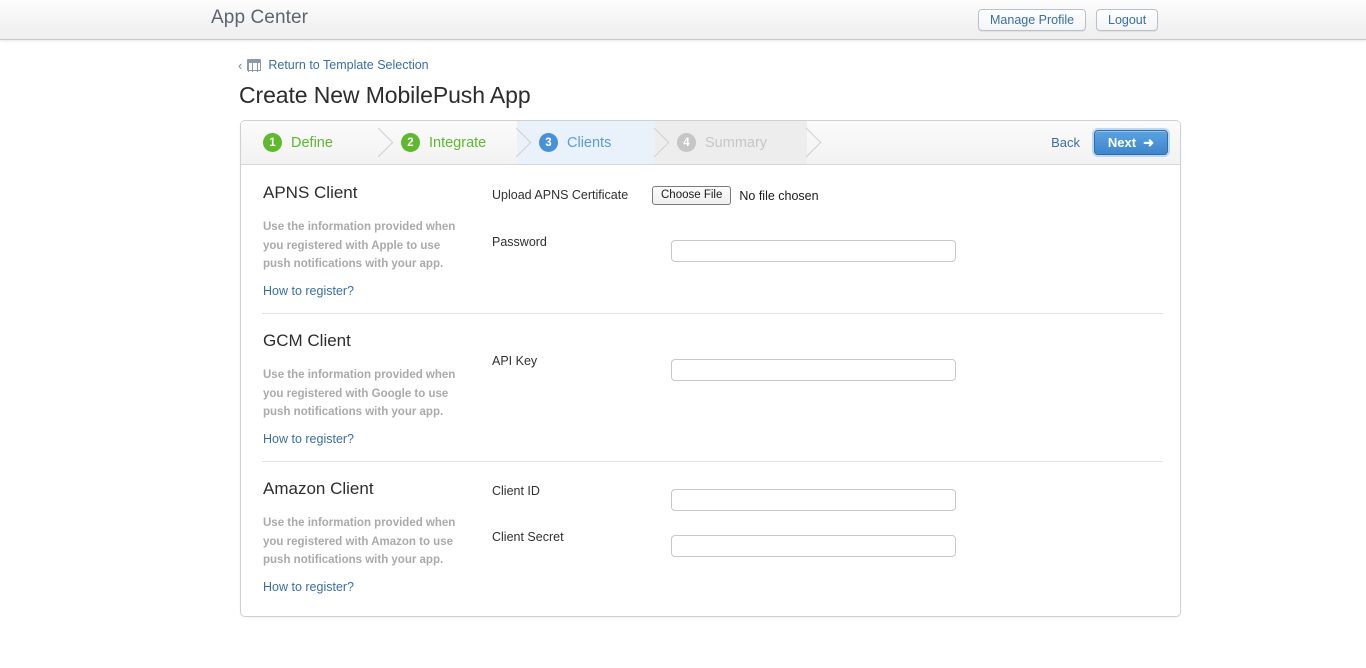 The image size is (1366, 668). I want to click on app-title: App Center, so click(260, 17).